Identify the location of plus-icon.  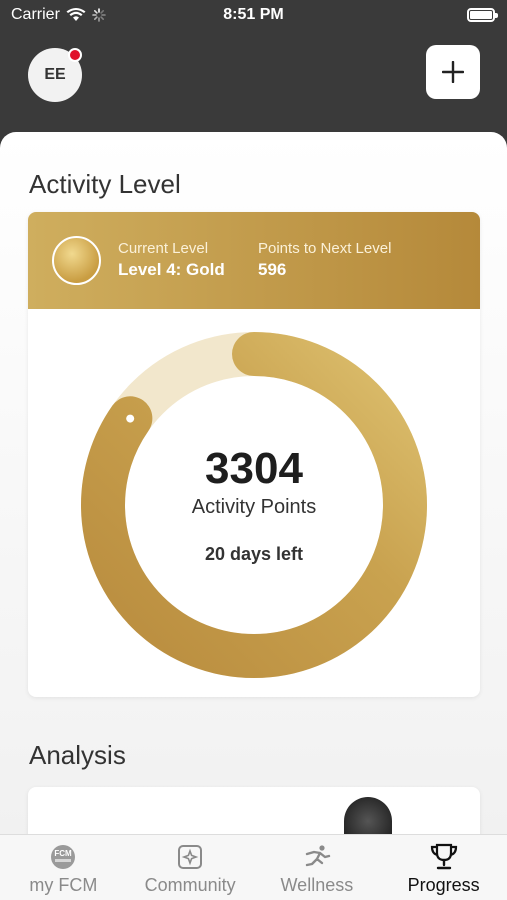
(453, 72).